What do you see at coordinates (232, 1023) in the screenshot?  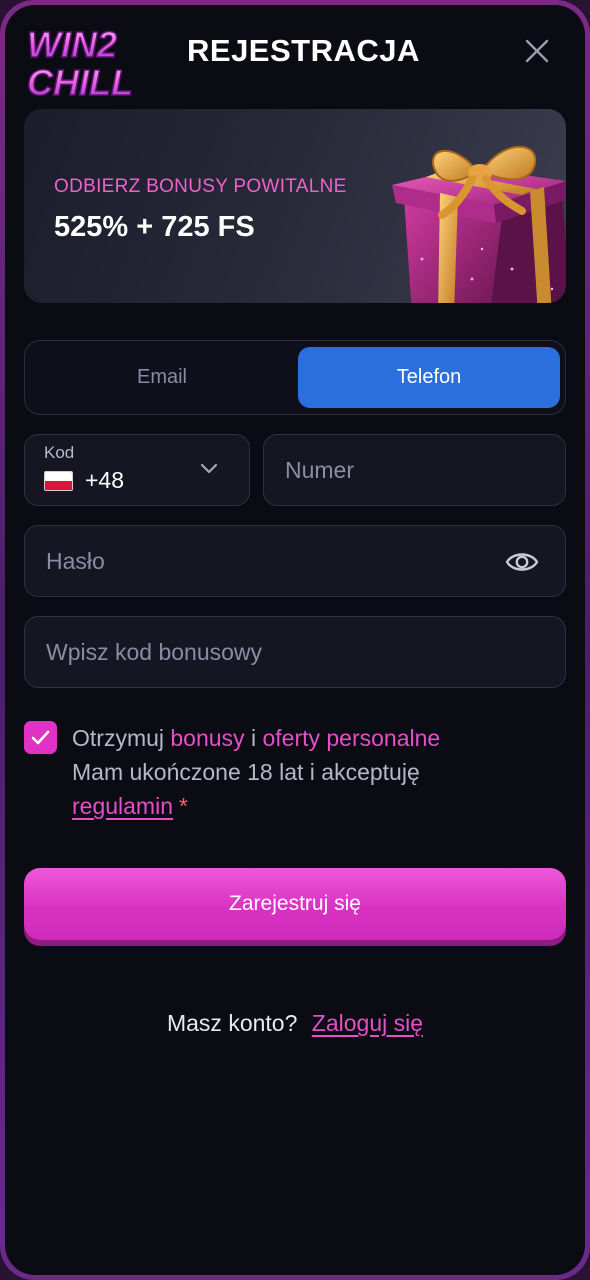 I see `login-prompt: Masz konto?` at bounding box center [232, 1023].